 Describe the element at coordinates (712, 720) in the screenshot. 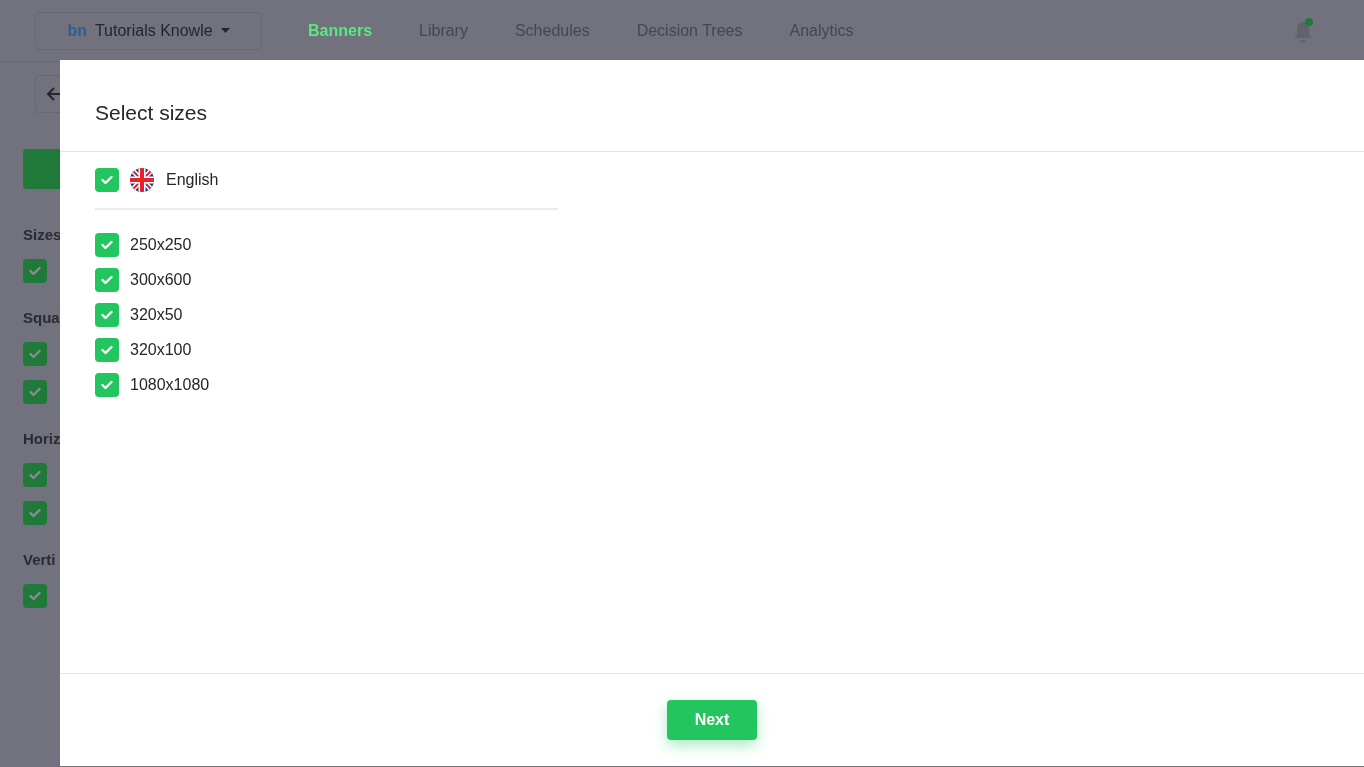

I see `next-button: Next` at that location.